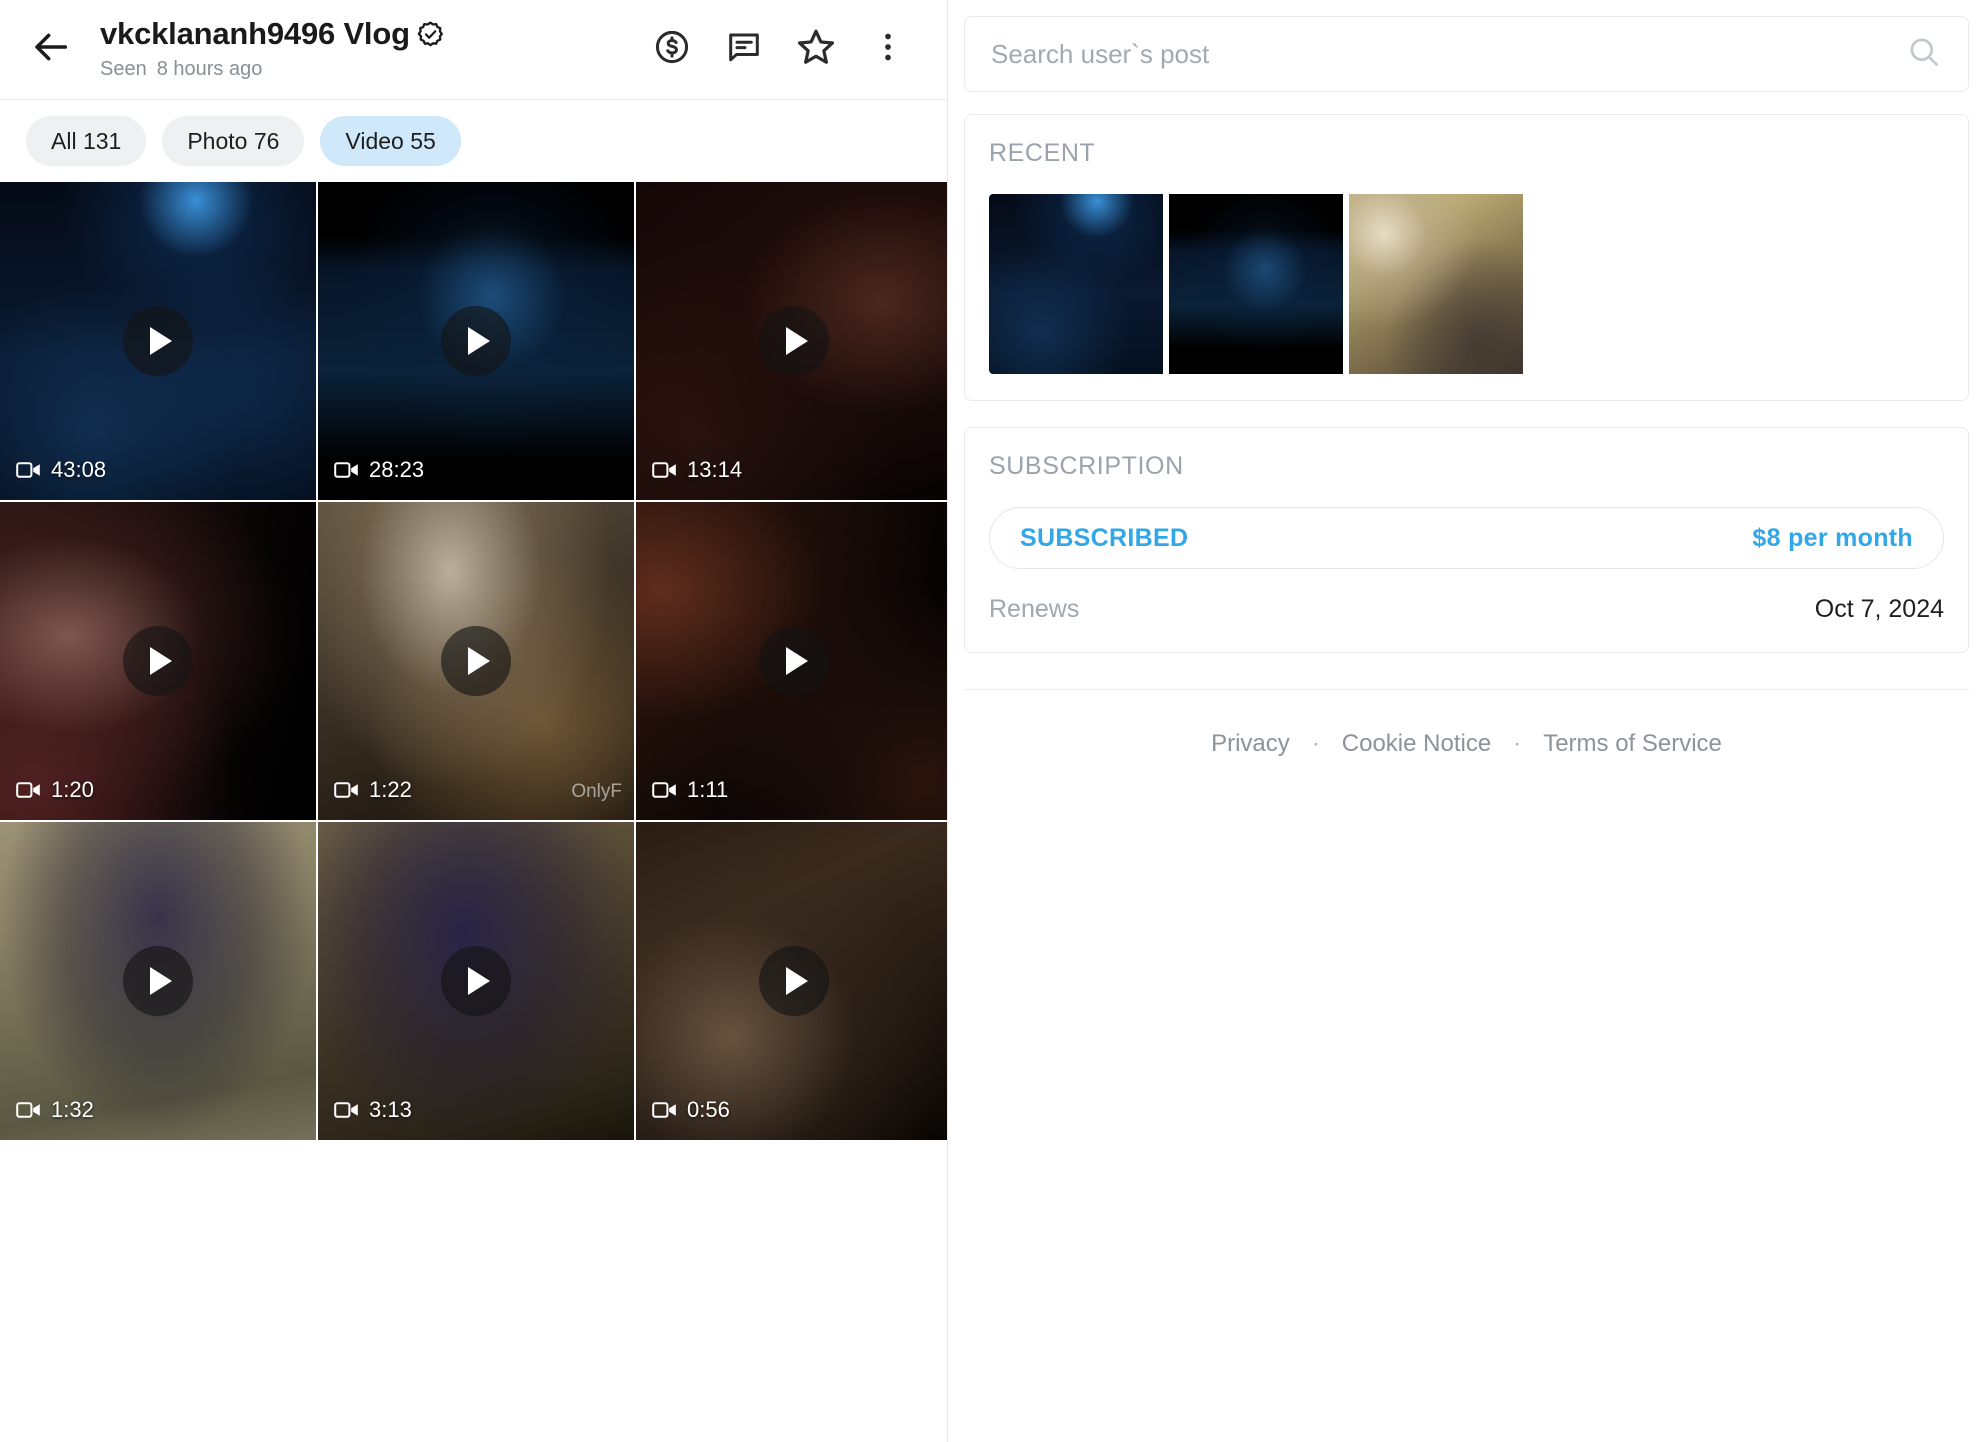 The height and width of the screenshot is (1442, 1986). What do you see at coordinates (1042, 153) in the screenshot?
I see `recent-section-title: RECENT` at bounding box center [1042, 153].